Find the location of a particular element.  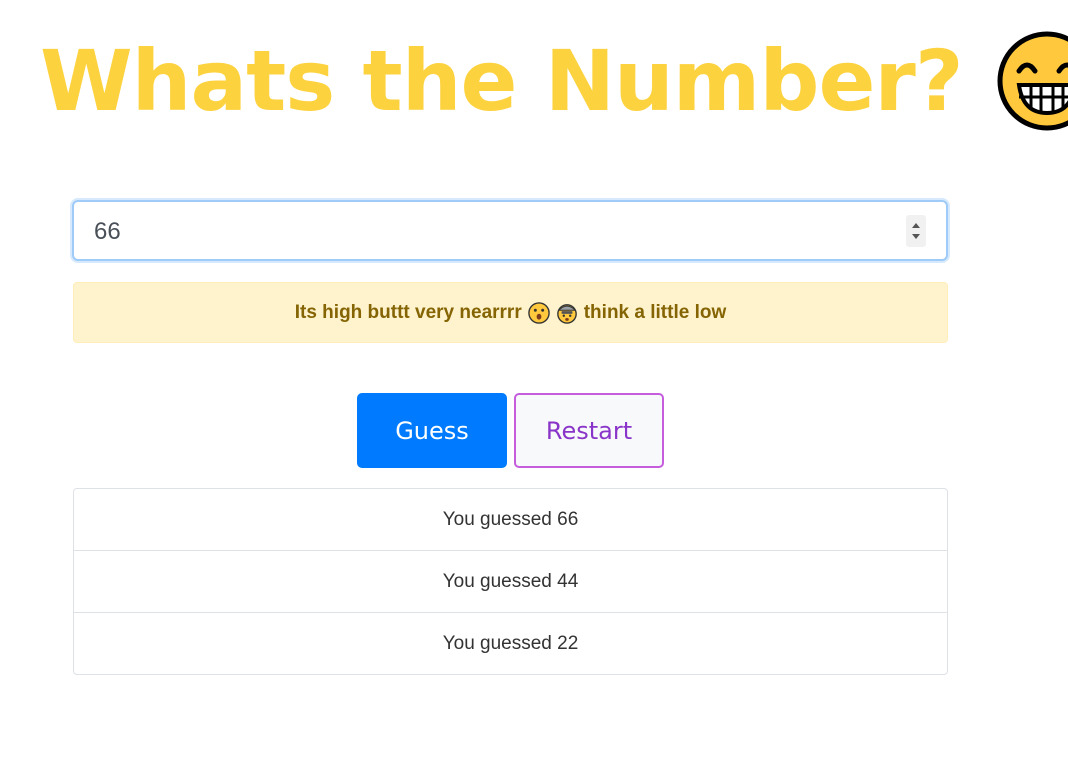

spinner-down-icon is located at coordinates (916, 236).